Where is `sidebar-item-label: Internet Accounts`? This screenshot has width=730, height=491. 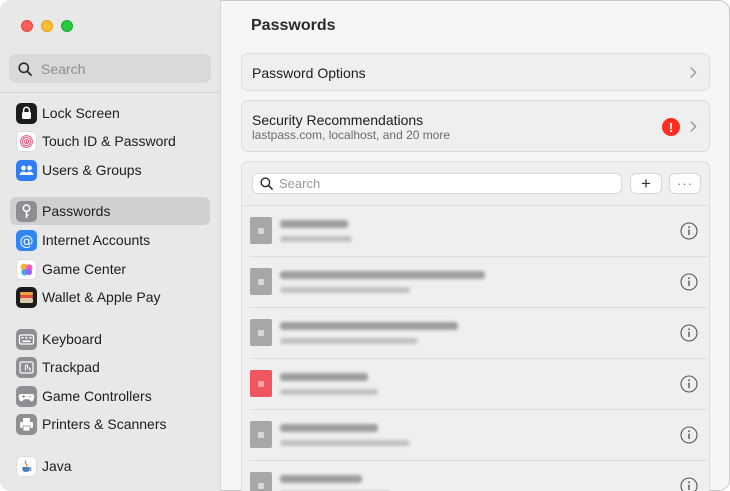
sidebar-item-label: Internet Accounts is located at coordinates (96, 240).